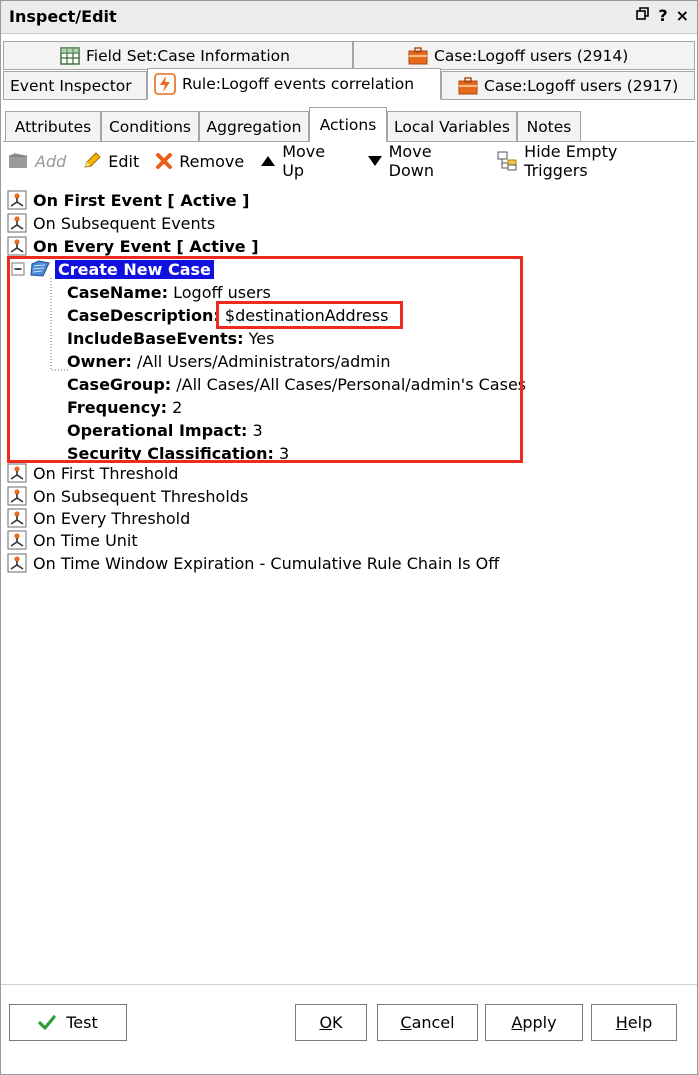 The image size is (698, 1075). What do you see at coordinates (127, 496) in the screenshot?
I see `tree-node-on-subsequent-thresholds: On Subsequent Thresholds` at bounding box center [127, 496].